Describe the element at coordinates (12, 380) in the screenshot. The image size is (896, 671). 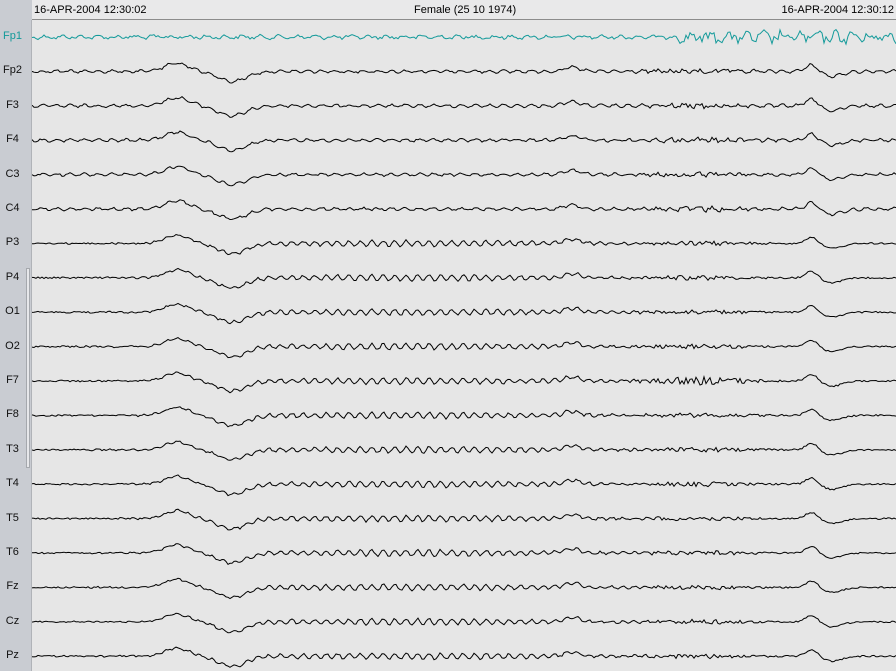
I see `channel-label-f7: F7` at that location.